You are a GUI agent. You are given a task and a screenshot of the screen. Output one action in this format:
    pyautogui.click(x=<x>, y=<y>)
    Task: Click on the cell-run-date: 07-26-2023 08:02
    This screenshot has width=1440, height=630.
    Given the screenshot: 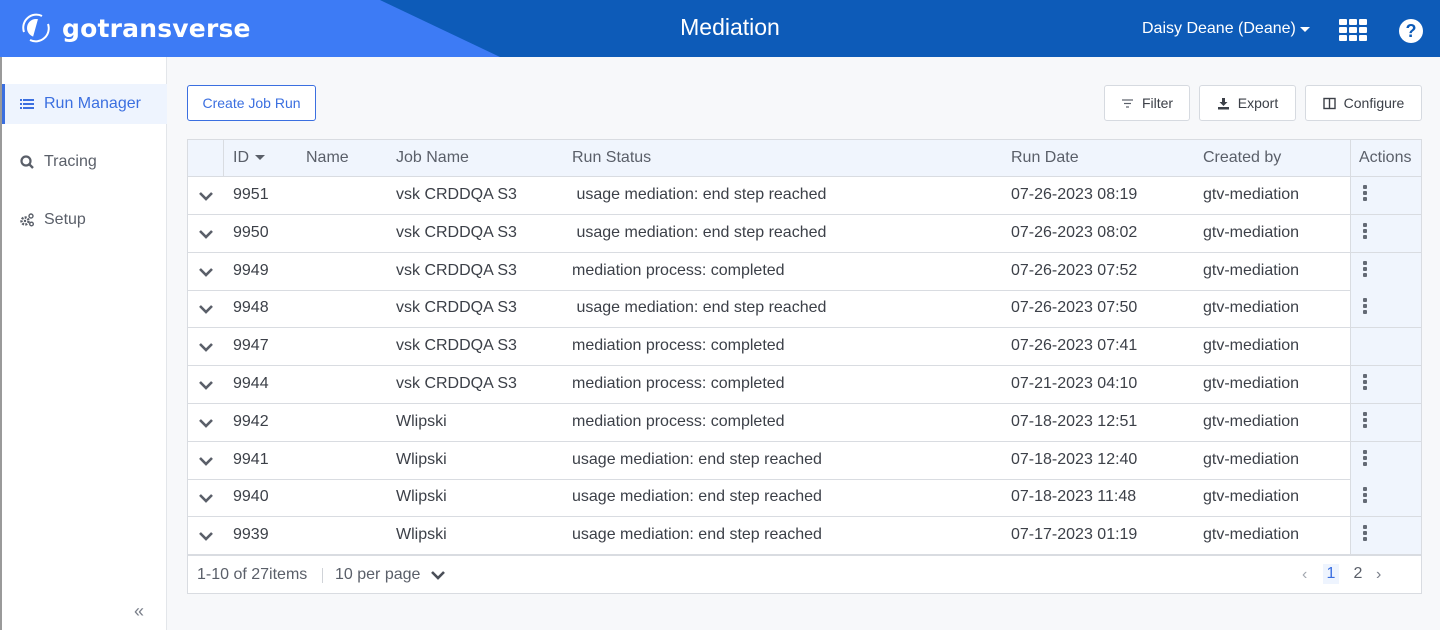 What is the action you would take?
    pyautogui.click(x=1074, y=232)
    